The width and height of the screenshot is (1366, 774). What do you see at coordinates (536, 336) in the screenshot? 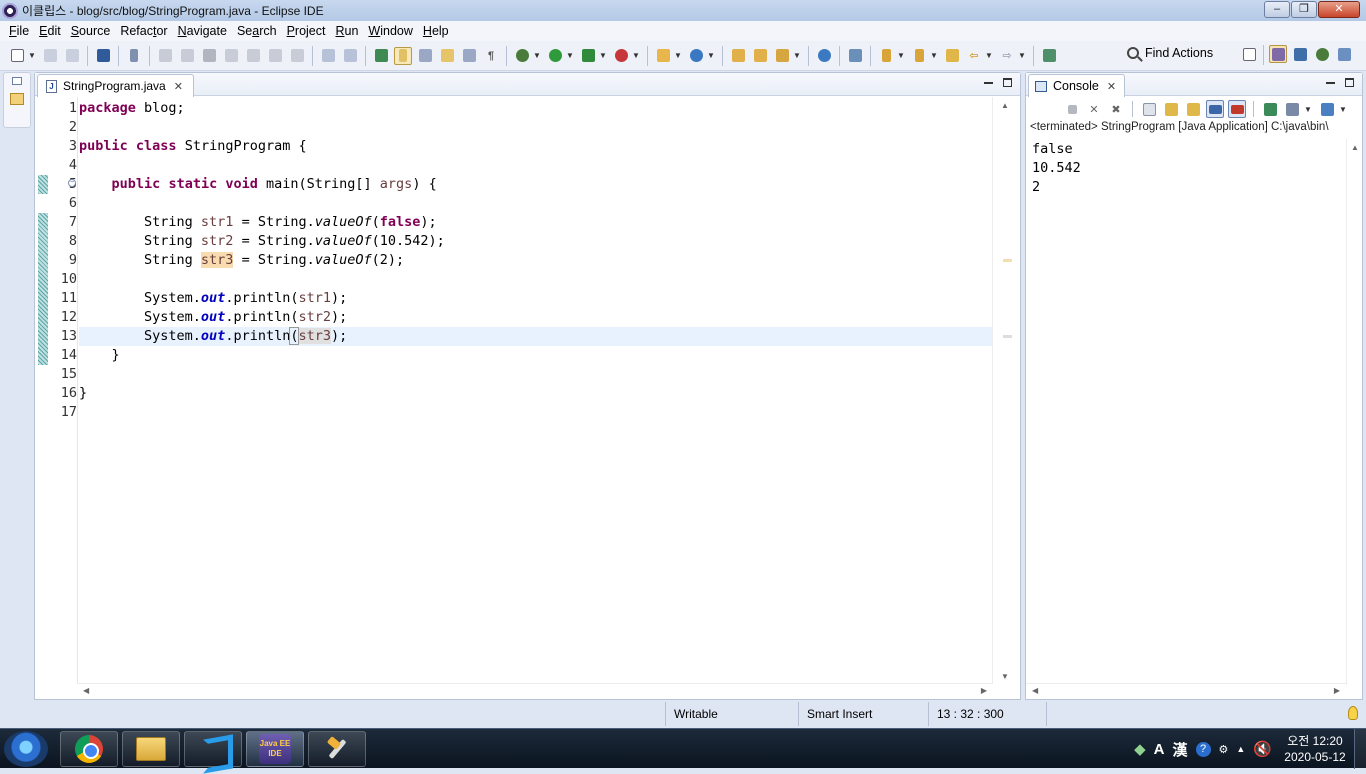
I see `code-line: System.out.println(str3);` at bounding box center [536, 336].